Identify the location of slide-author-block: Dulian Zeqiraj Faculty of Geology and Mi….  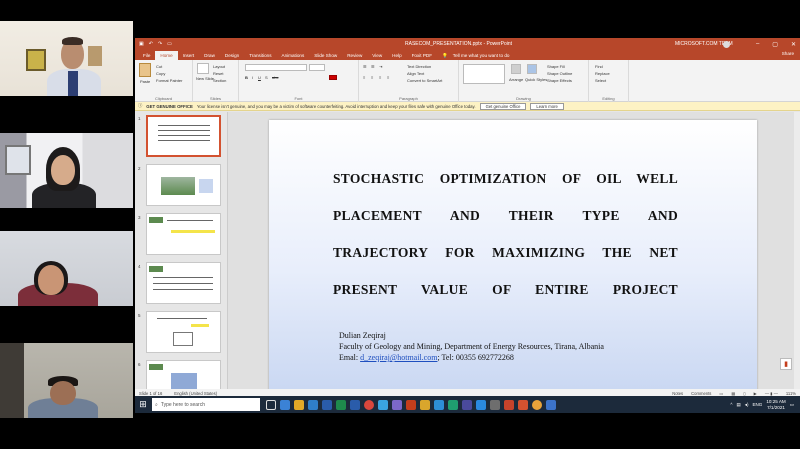
(471, 346).